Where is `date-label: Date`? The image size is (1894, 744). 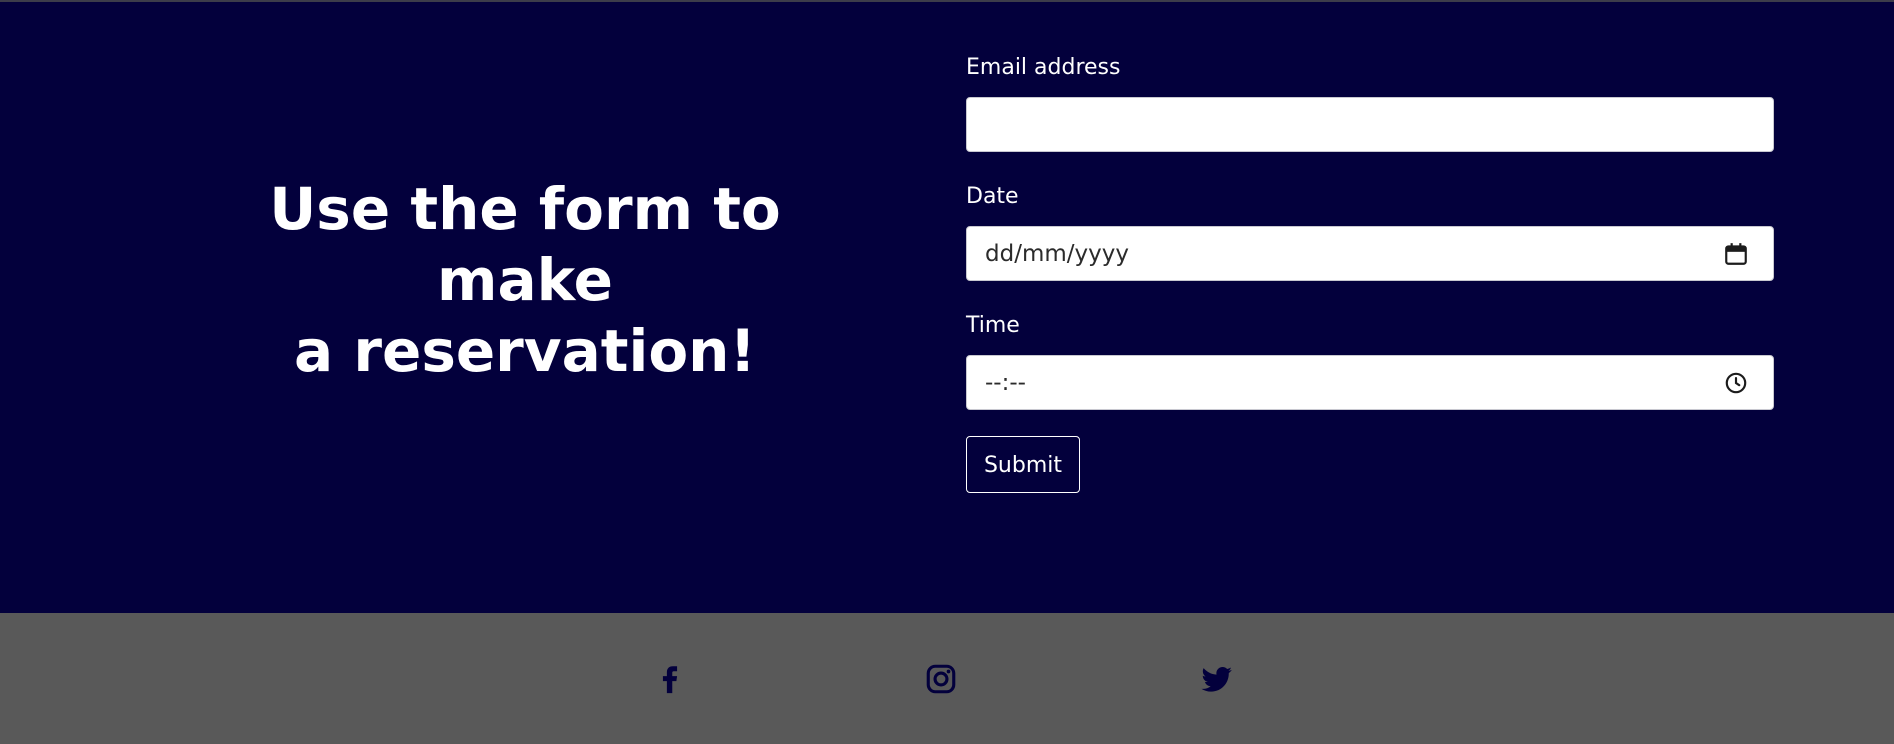 date-label: Date is located at coordinates (992, 196).